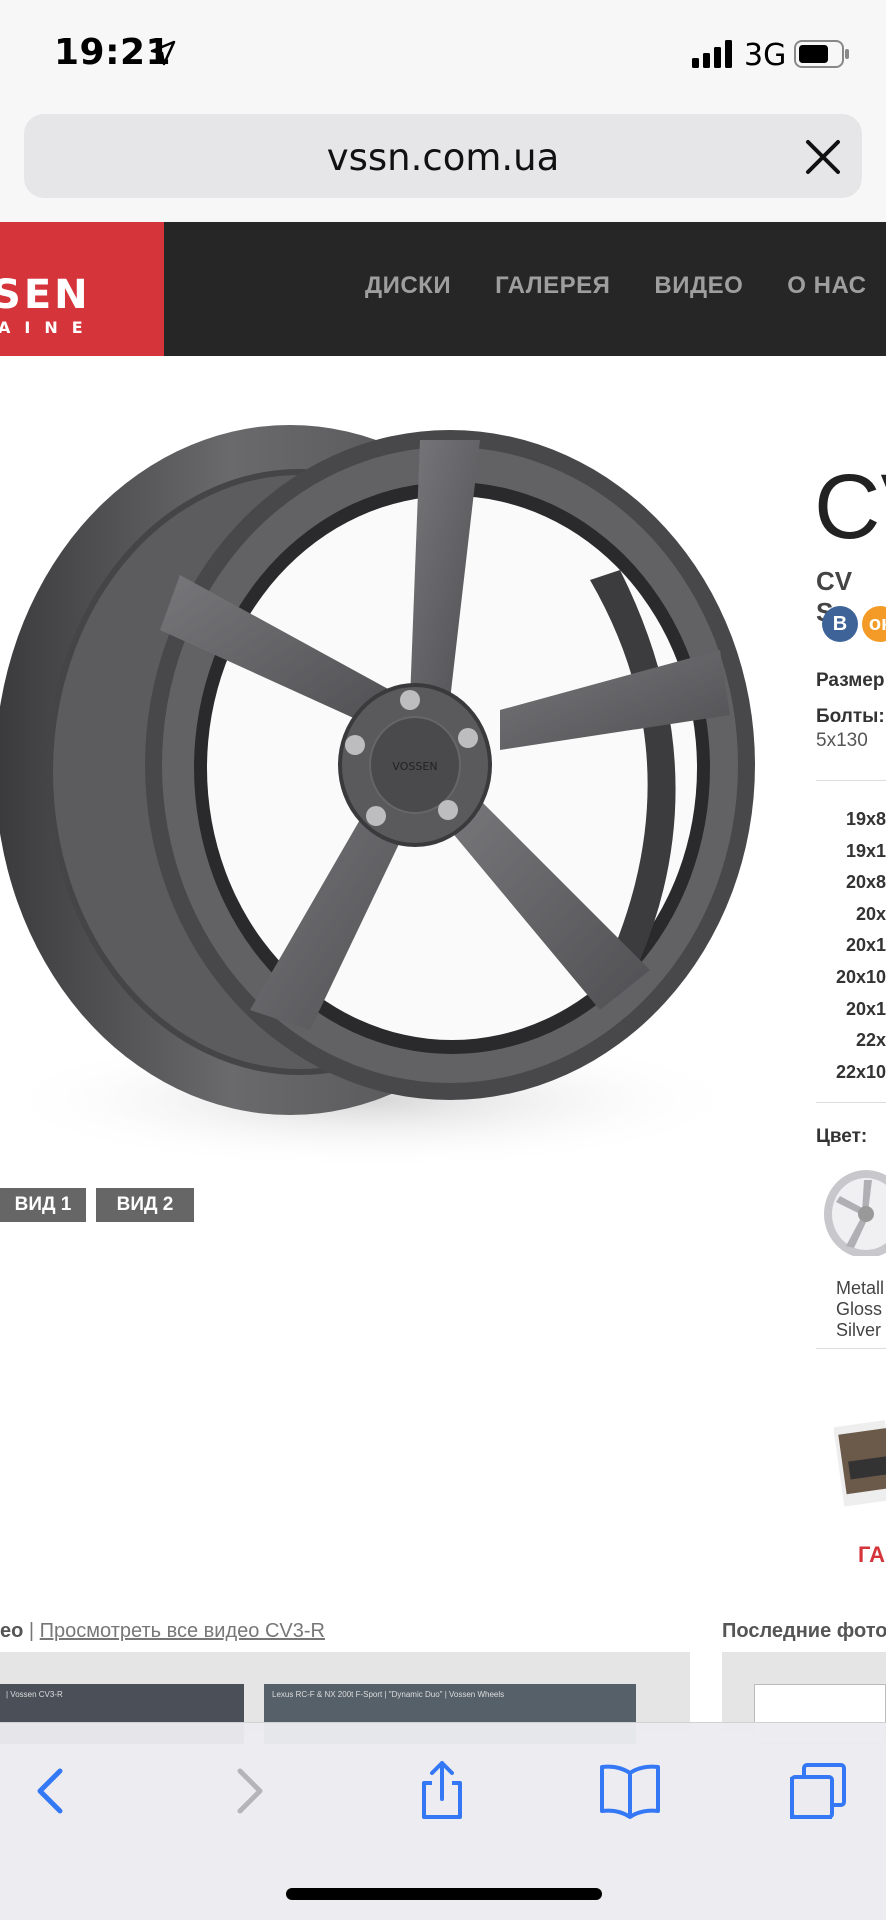  I want to click on browser-address-area: vssn.com.ua, so click(443, 166).